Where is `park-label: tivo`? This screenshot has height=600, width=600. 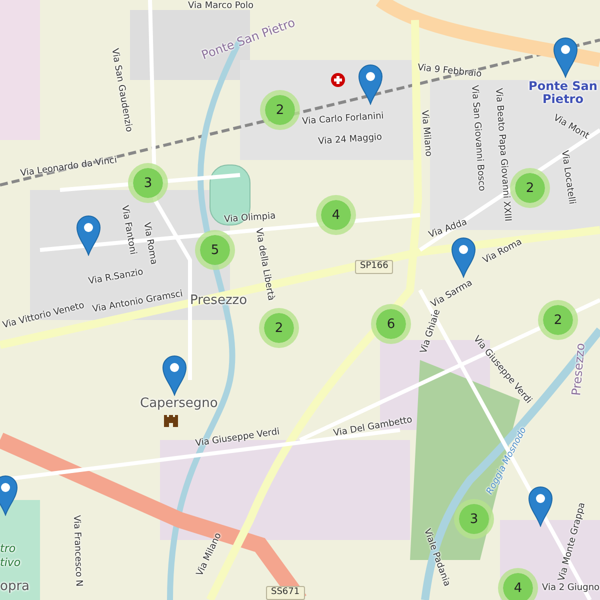 park-label: tivo is located at coordinates (10, 563).